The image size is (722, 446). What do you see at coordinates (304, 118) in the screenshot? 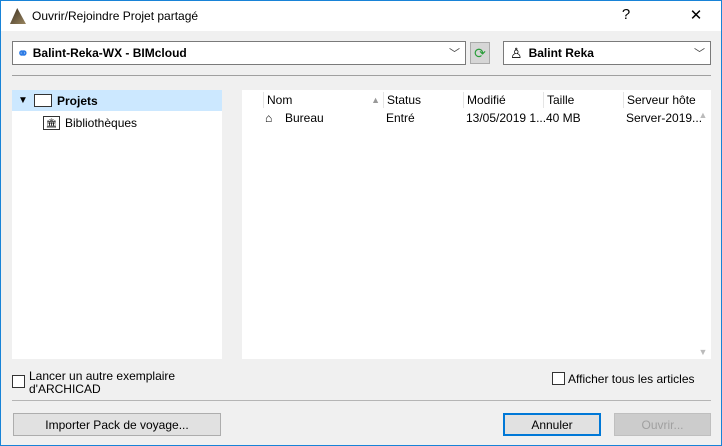
I see `cell-name: Bureau` at bounding box center [304, 118].